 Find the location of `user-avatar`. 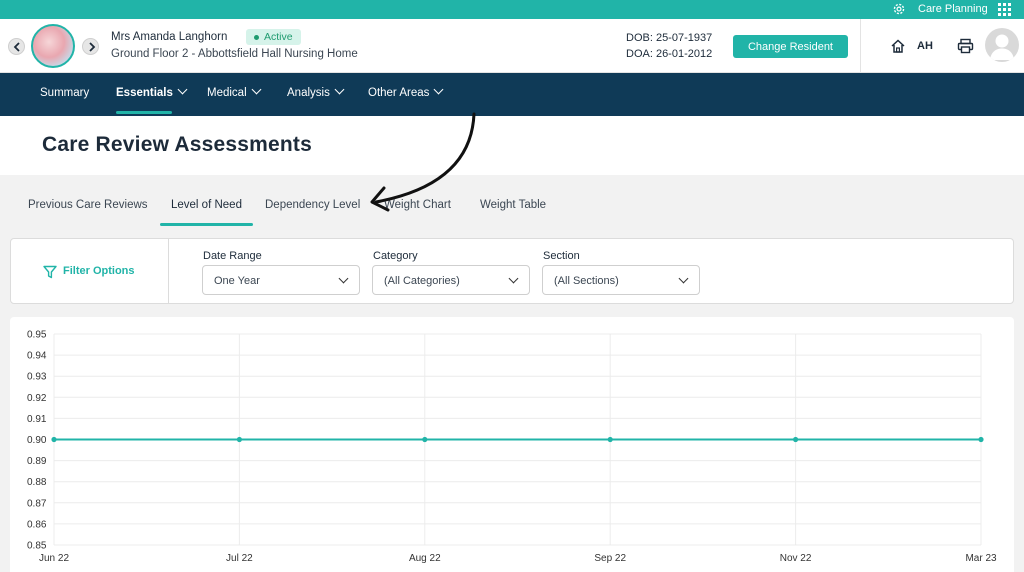

user-avatar is located at coordinates (1002, 45).